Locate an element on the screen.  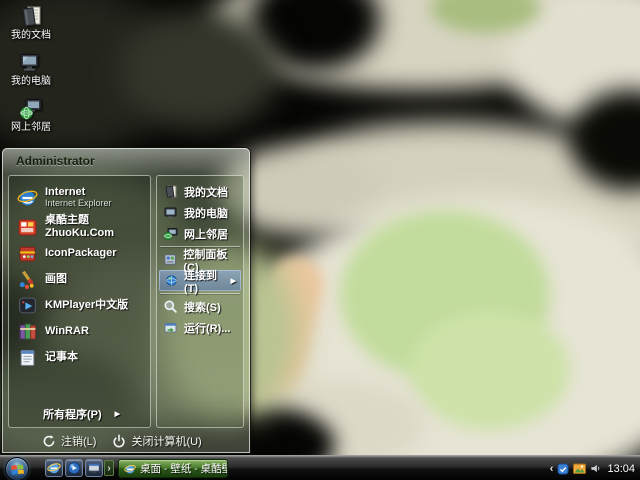
logoff-button: 注销(L) is located at coordinates (69, 441).